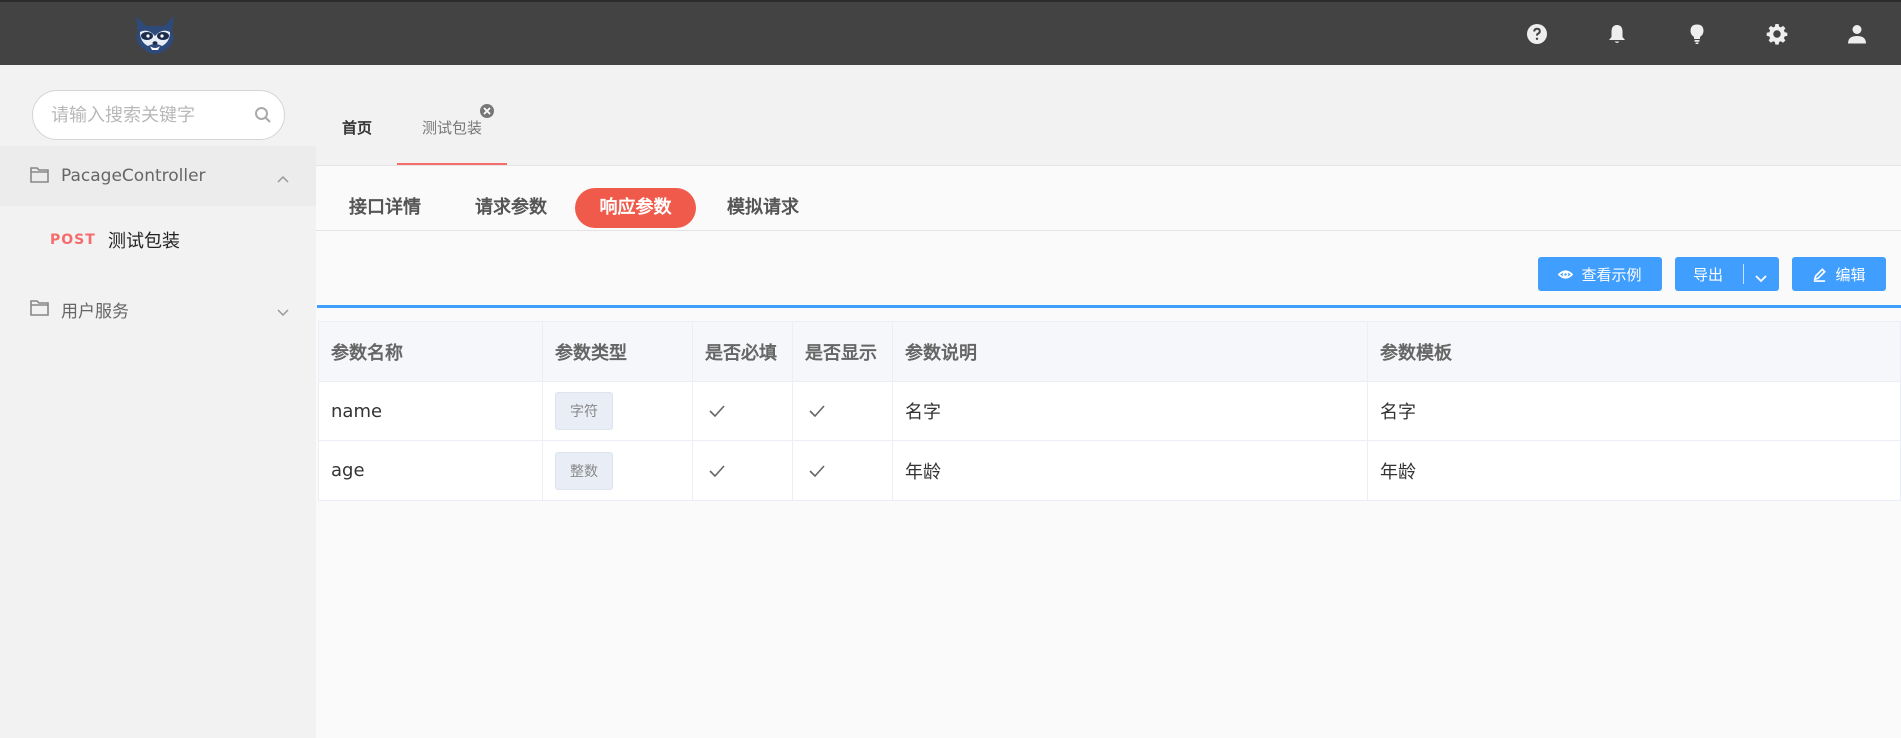 Image resolution: width=1901 pixels, height=738 pixels. I want to click on param-name: age, so click(431, 470).